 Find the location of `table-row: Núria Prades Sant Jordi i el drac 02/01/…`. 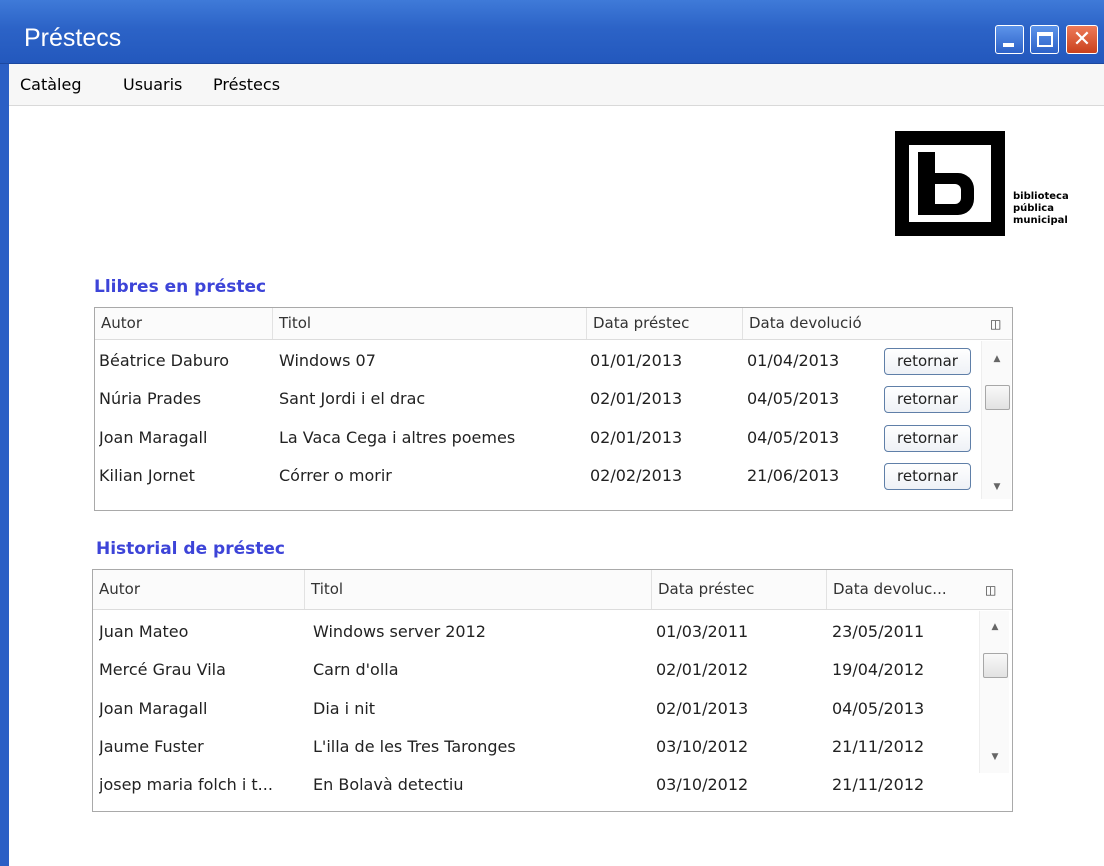

table-row: Núria Prades Sant Jordi i el drac 02/01/… is located at coordinates (538, 399).